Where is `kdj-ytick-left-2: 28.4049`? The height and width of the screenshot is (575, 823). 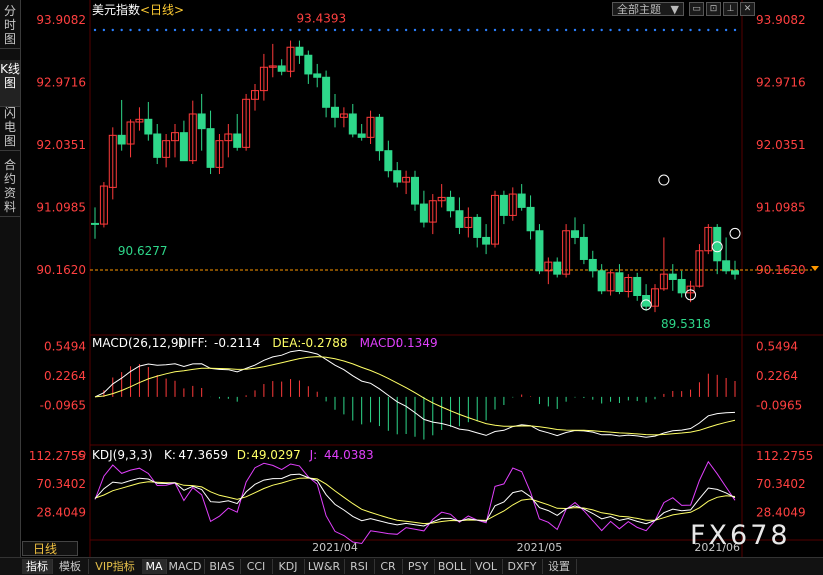 kdj-ytick-left-2: 28.4049 is located at coordinates (61, 512).